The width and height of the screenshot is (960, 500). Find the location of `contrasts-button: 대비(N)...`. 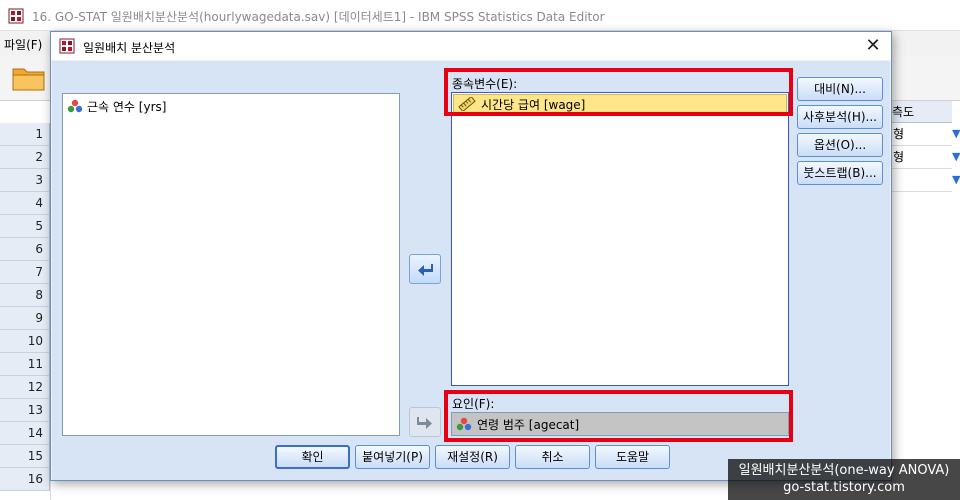

contrasts-button: 대비(N)... is located at coordinates (840, 89).